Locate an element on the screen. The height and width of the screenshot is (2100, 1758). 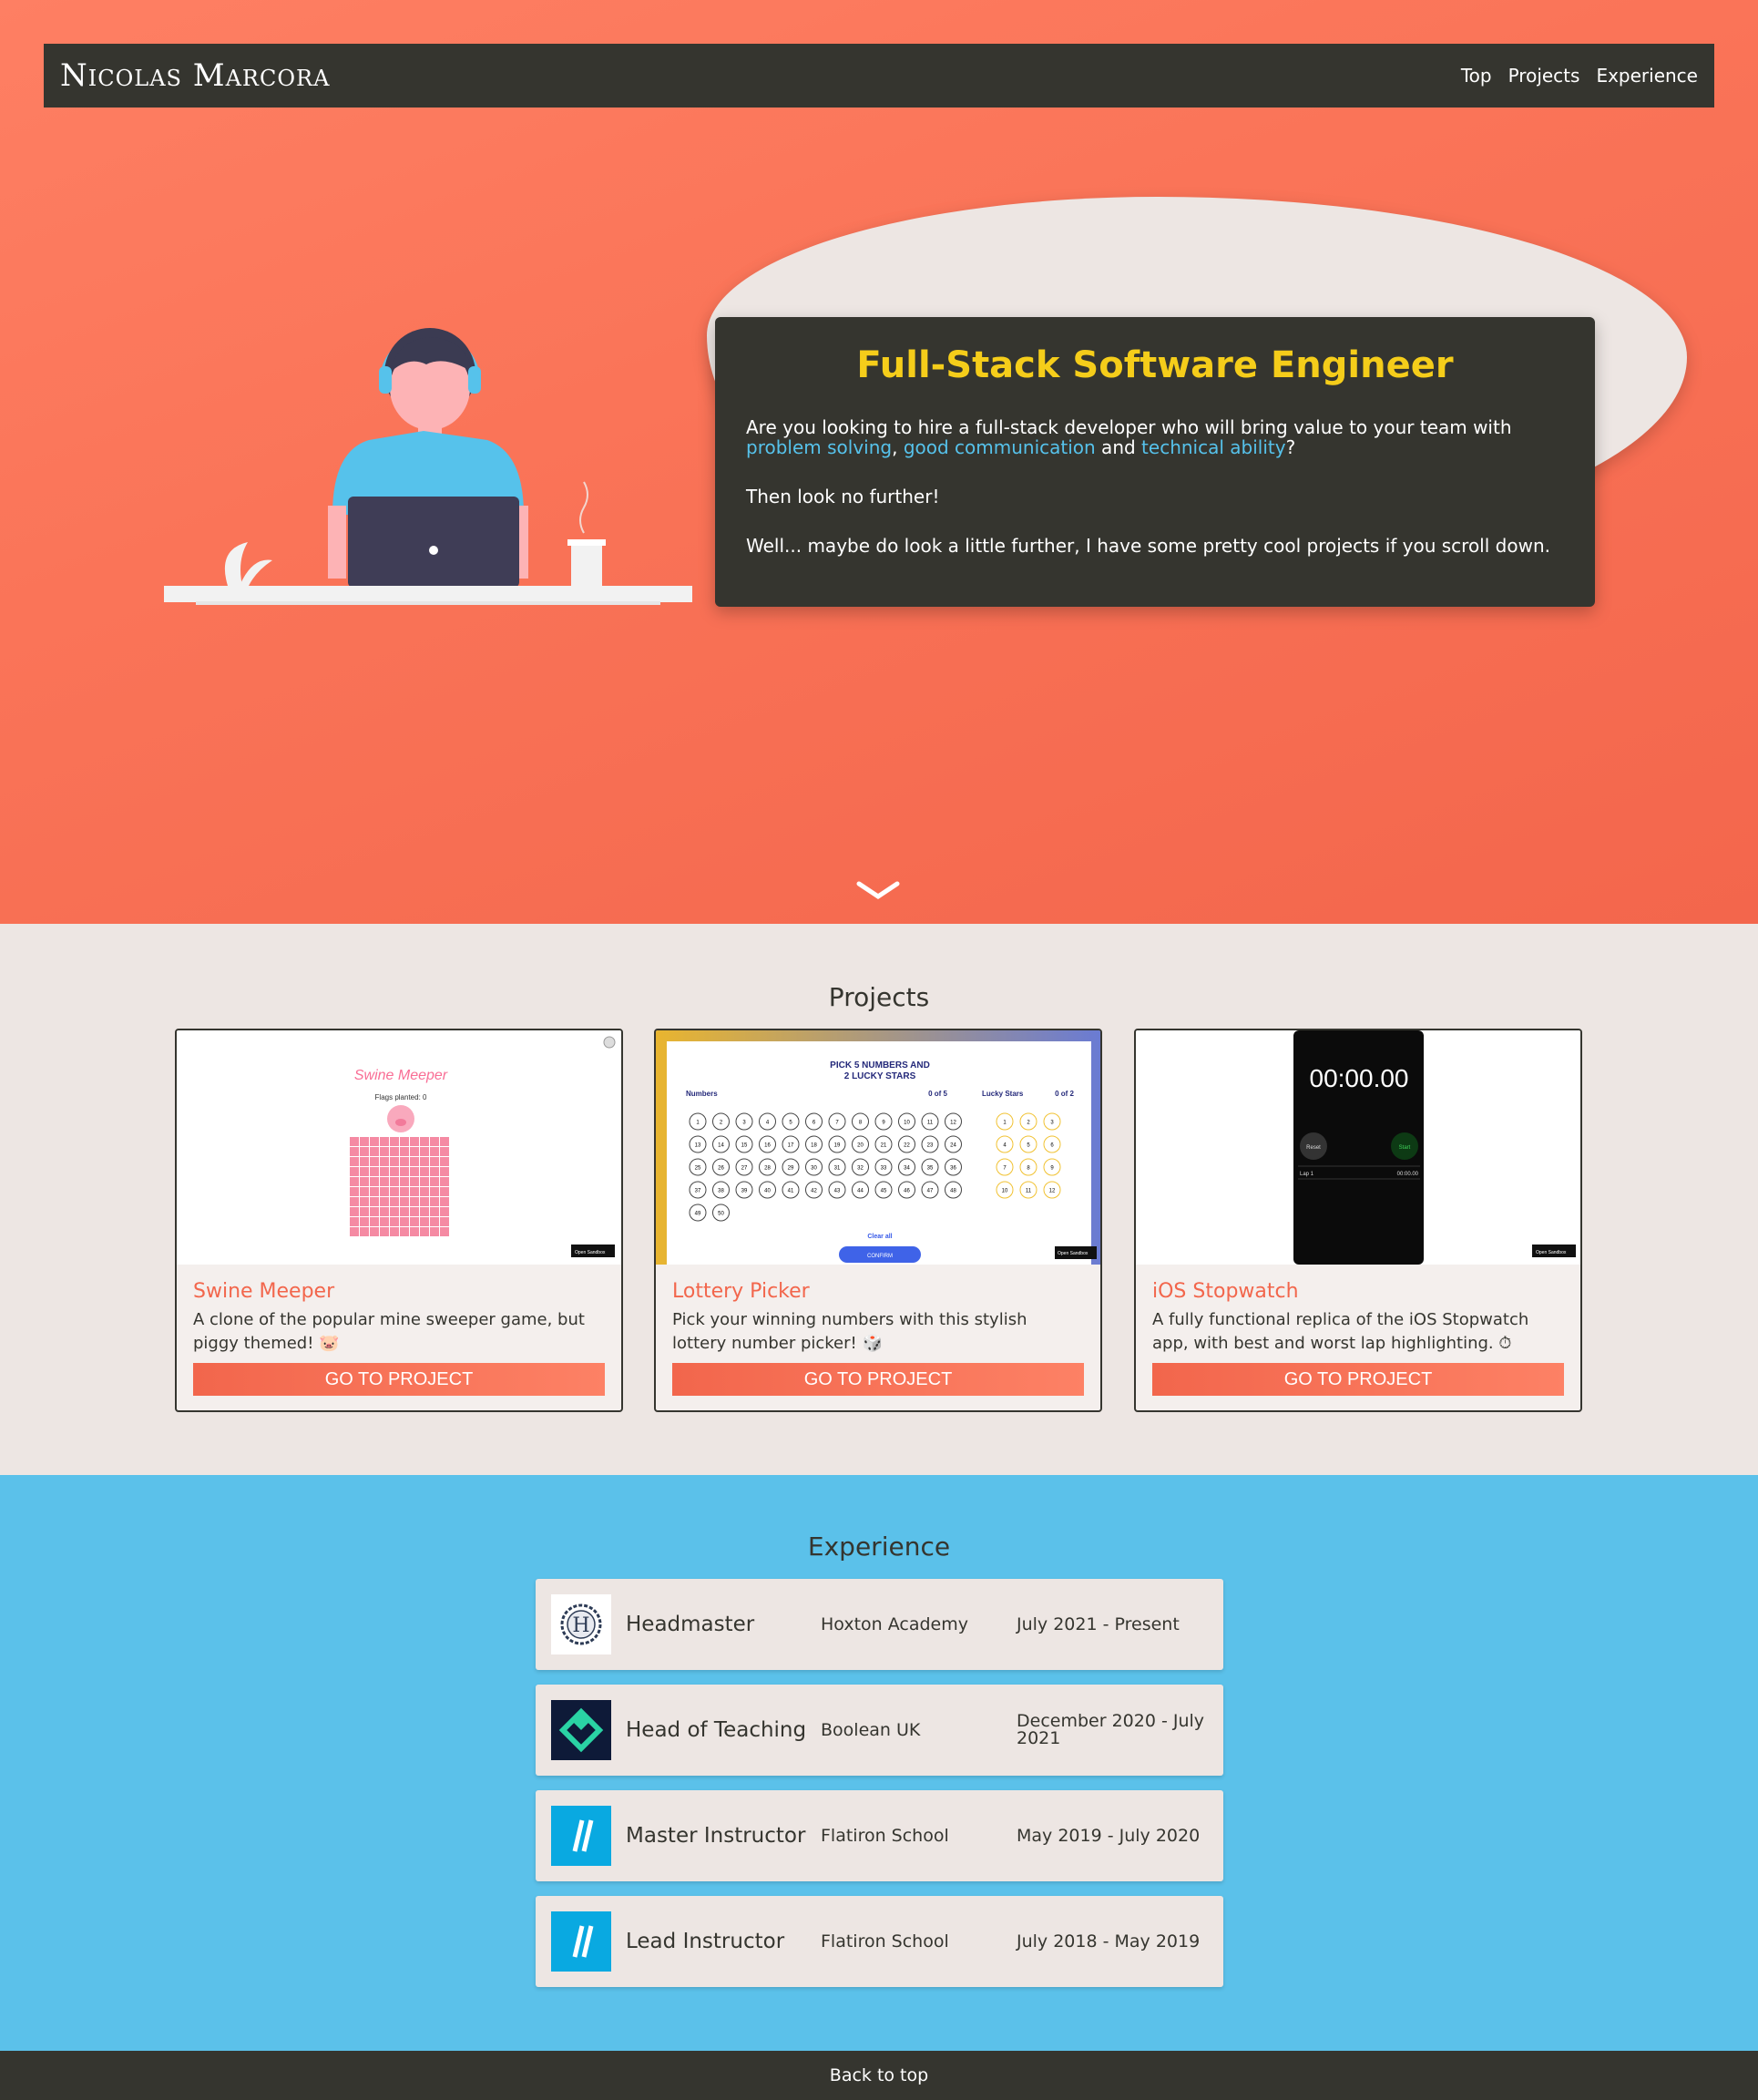
lucky-star-label: 10 is located at coordinates (1005, 1192).